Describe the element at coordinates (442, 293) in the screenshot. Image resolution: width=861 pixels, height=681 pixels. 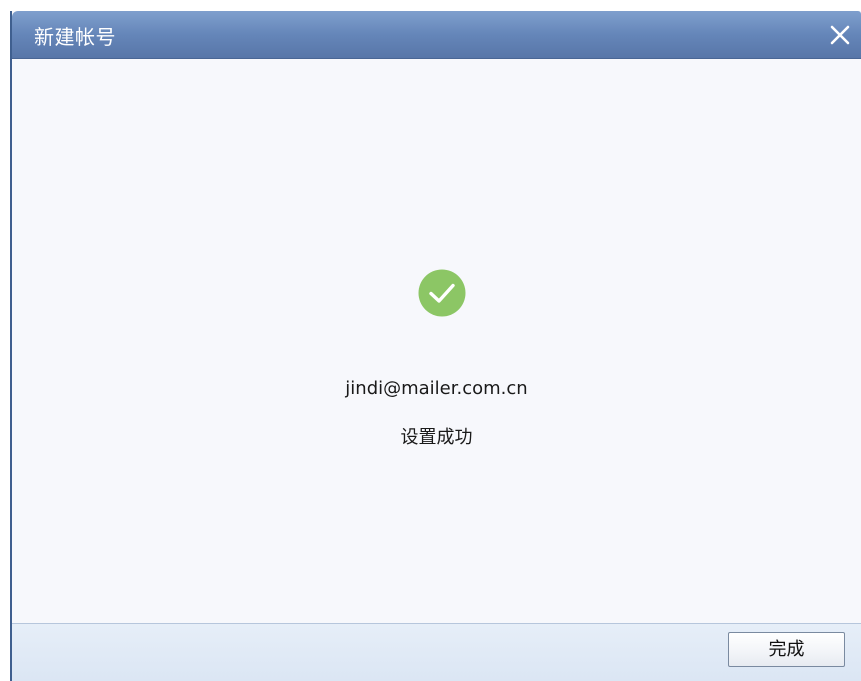
I see `success-check-icon` at that location.